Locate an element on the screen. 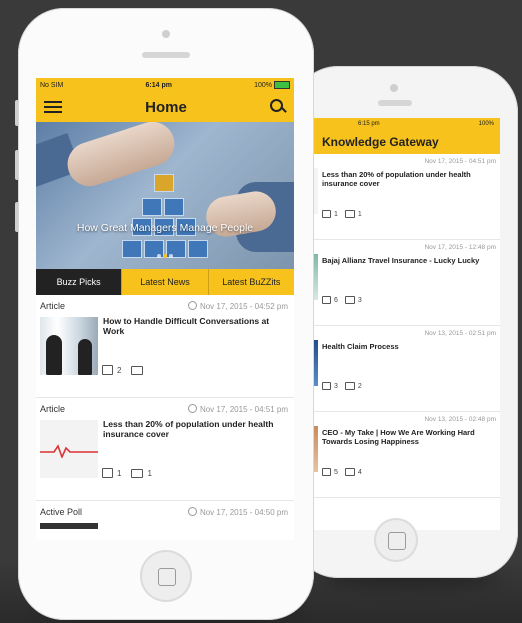 This screenshot has width=522, height=623. item-category: Active Poll is located at coordinates (61, 512).